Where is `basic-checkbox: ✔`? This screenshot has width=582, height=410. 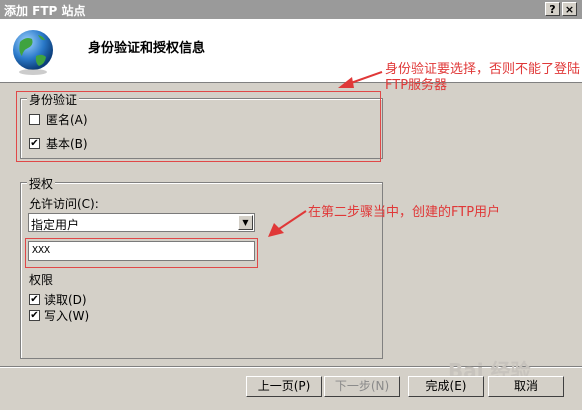 basic-checkbox: ✔ is located at coordinates (34, 143).